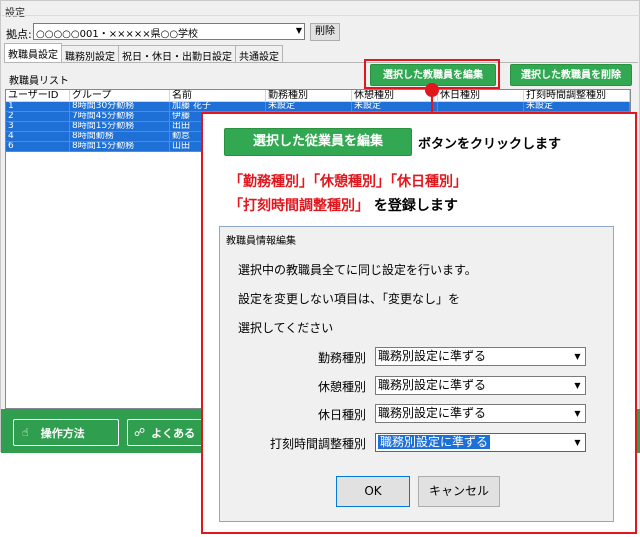 The height and width of the screenshot is (537, 640). I want to click on staff-list-label: 教職員リスト, so click(39, 81).